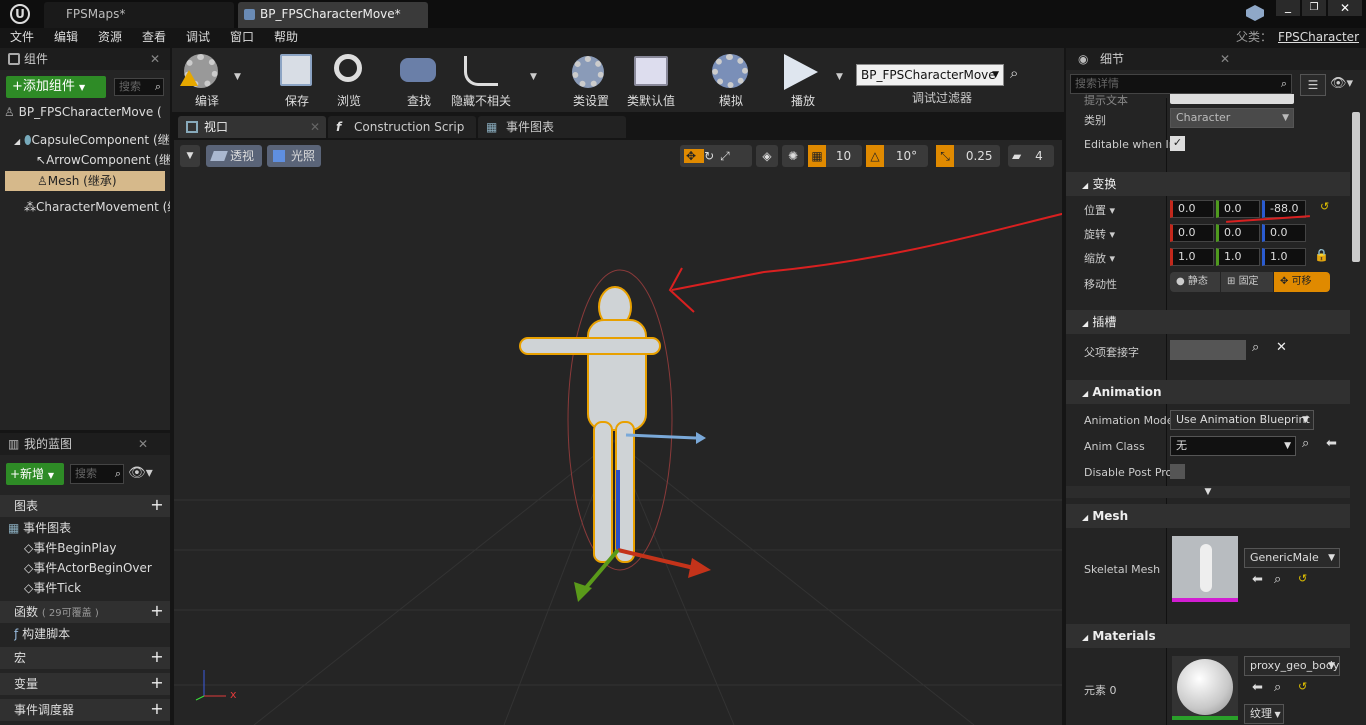  What do you see at coordinates (66, 37) in the screenshot?
I see `menu-edit: 编辑` at bounding box center [66, 37].